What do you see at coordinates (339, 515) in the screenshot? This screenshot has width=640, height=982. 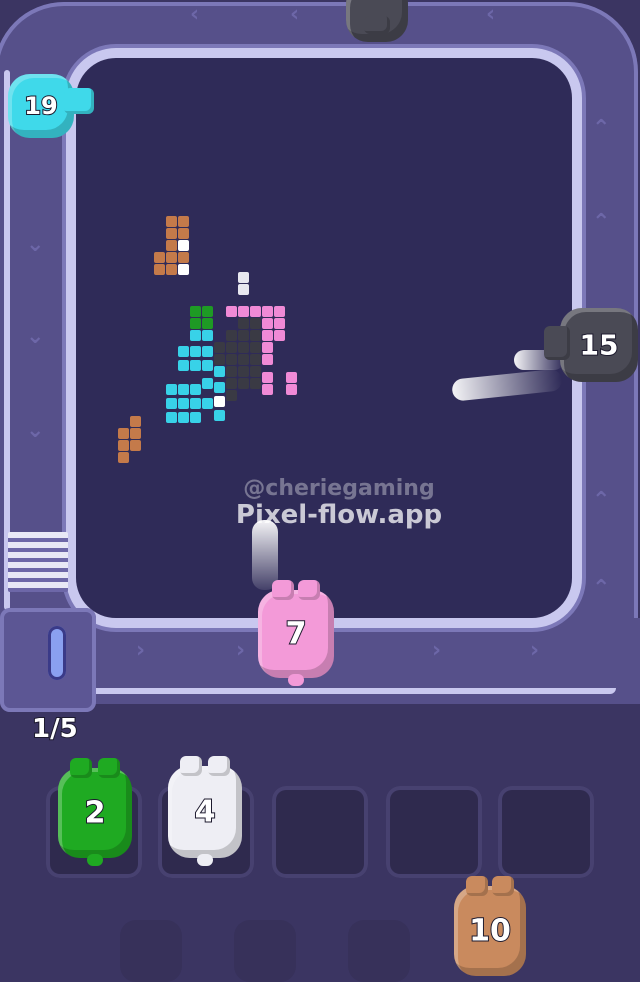 I see `watermark-site: Pixel-flow.app` at bounding box center [339, 515].